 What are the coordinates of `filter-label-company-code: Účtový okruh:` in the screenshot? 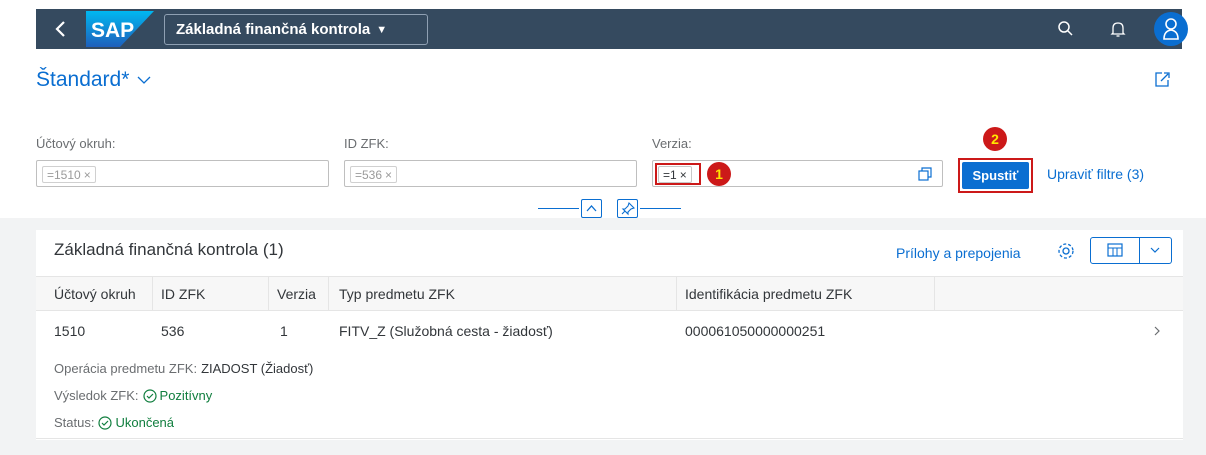 It's located at (76, 143).